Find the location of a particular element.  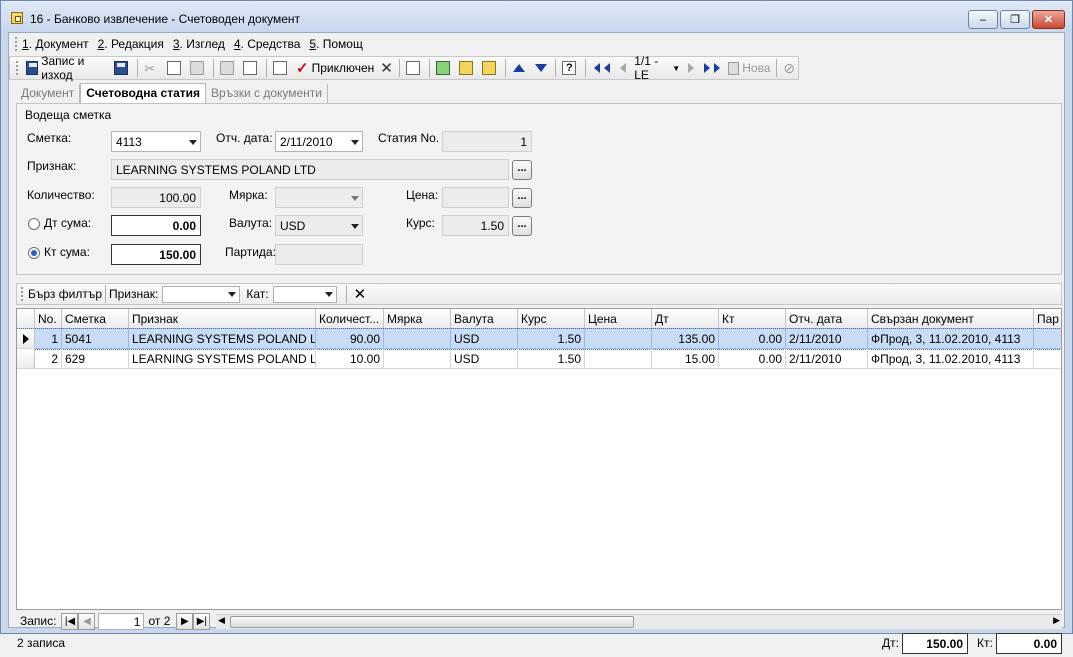

scroll-right-icon: ▶ is located at coordinates (1056, 620).